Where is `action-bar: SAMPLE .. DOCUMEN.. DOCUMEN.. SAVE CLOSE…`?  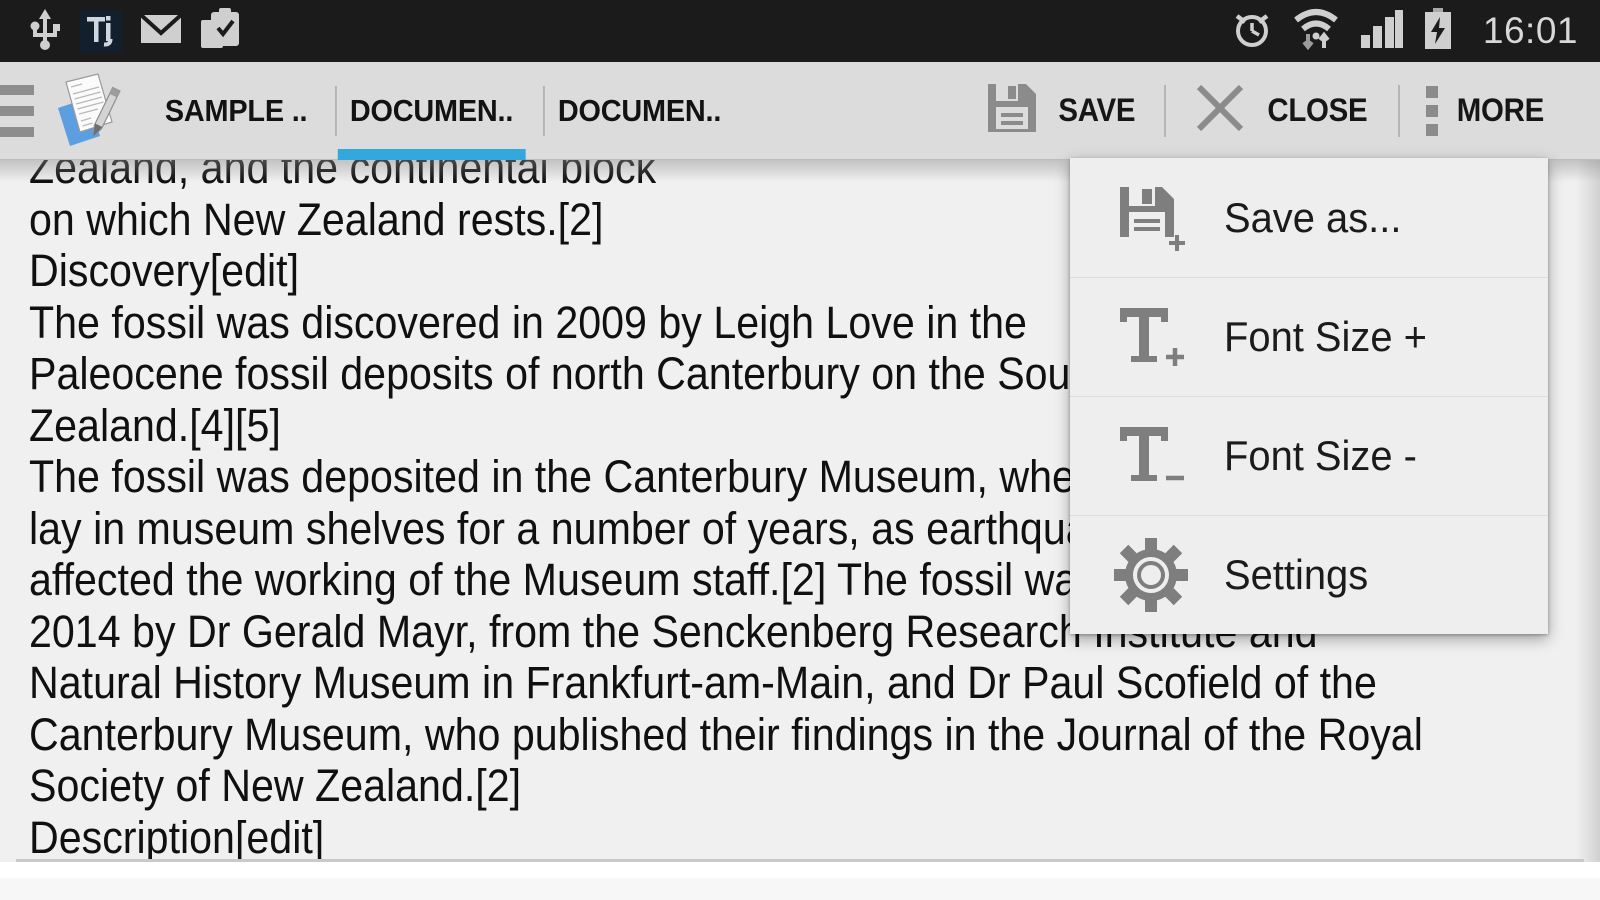
action-bar: SAMPLE .. DOCUMEN.. DOCUMEN.. SAVE CLOSE… is located at coordinates (800, 111).